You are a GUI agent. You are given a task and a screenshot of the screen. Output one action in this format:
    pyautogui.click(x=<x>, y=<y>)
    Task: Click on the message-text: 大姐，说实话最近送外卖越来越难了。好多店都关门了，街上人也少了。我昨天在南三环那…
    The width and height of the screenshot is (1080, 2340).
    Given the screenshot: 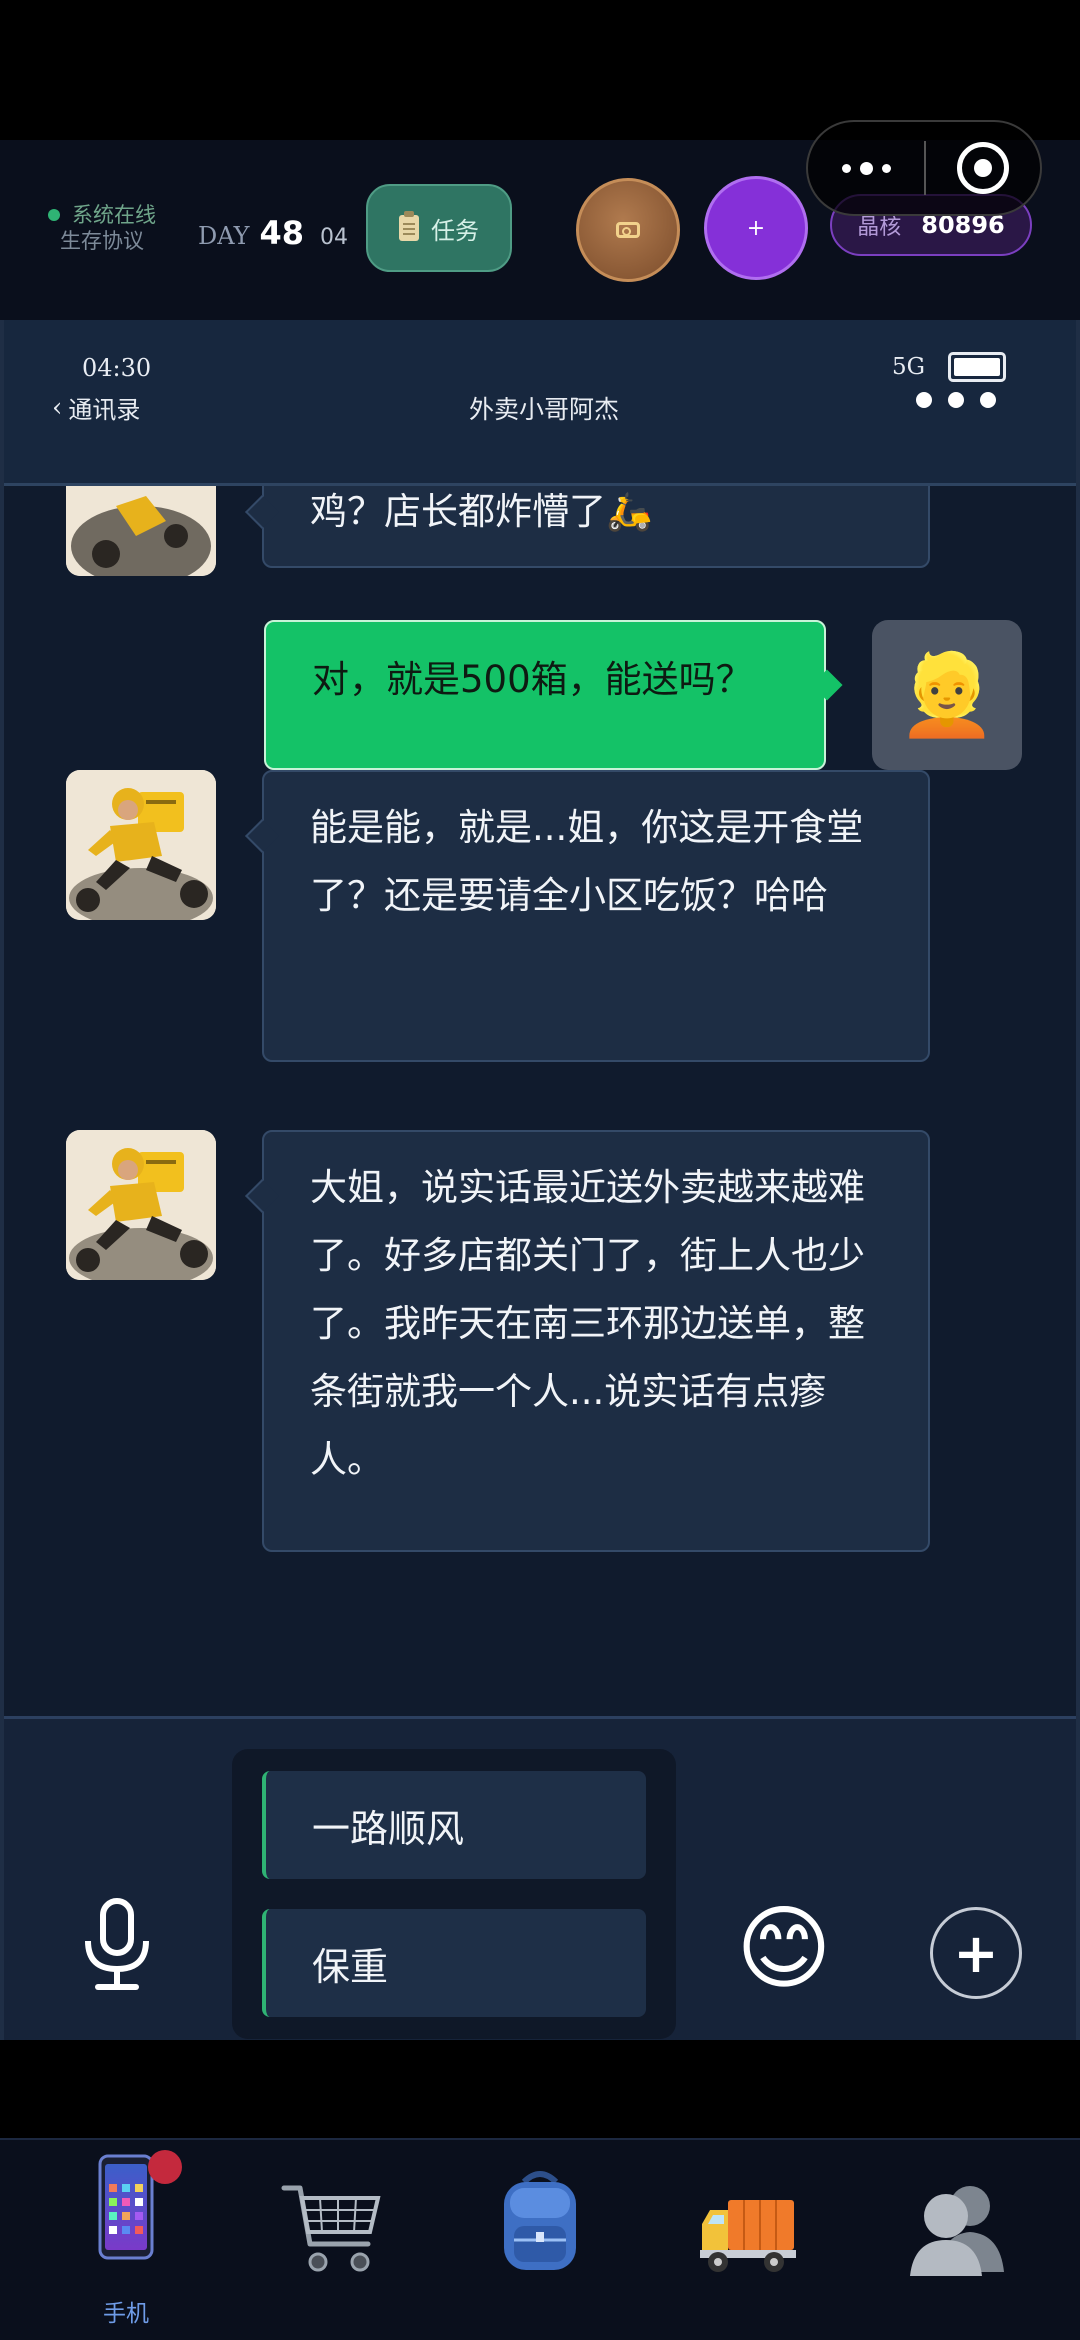 What is the action you would take?
    pyautogui.click(x=587, y=1323)
    